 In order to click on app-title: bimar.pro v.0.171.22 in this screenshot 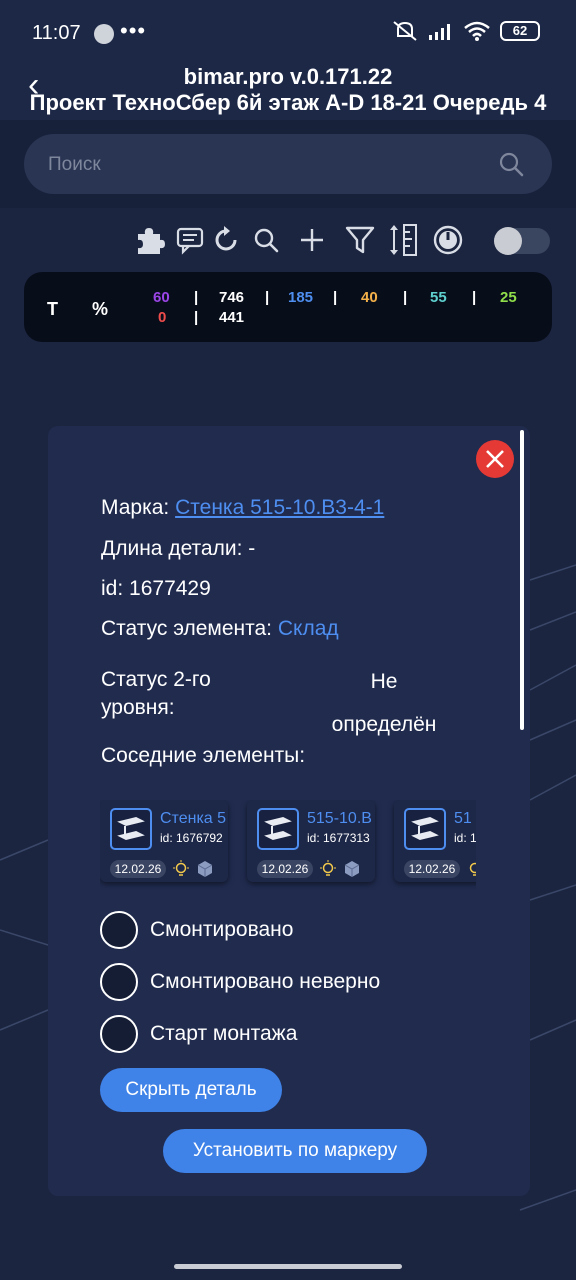, I will do `click(288, 76)`.